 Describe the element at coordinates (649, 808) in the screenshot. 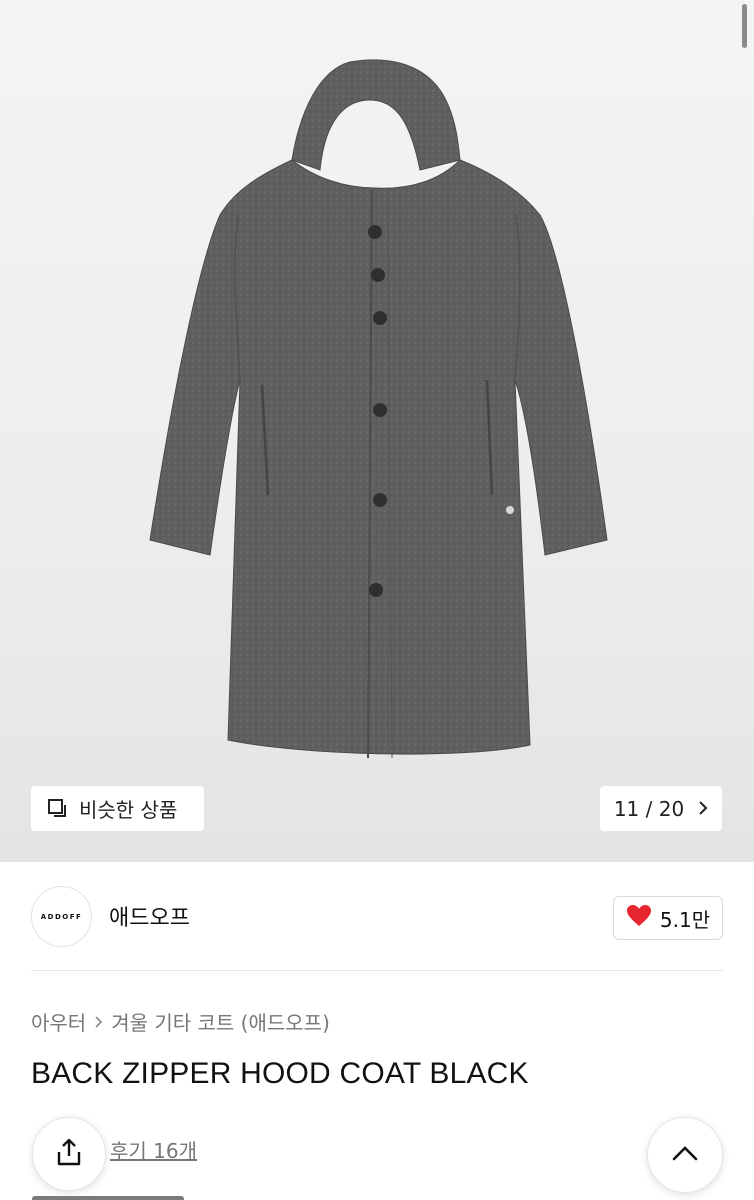

I see `image-counter: 11 / 20` at that location.